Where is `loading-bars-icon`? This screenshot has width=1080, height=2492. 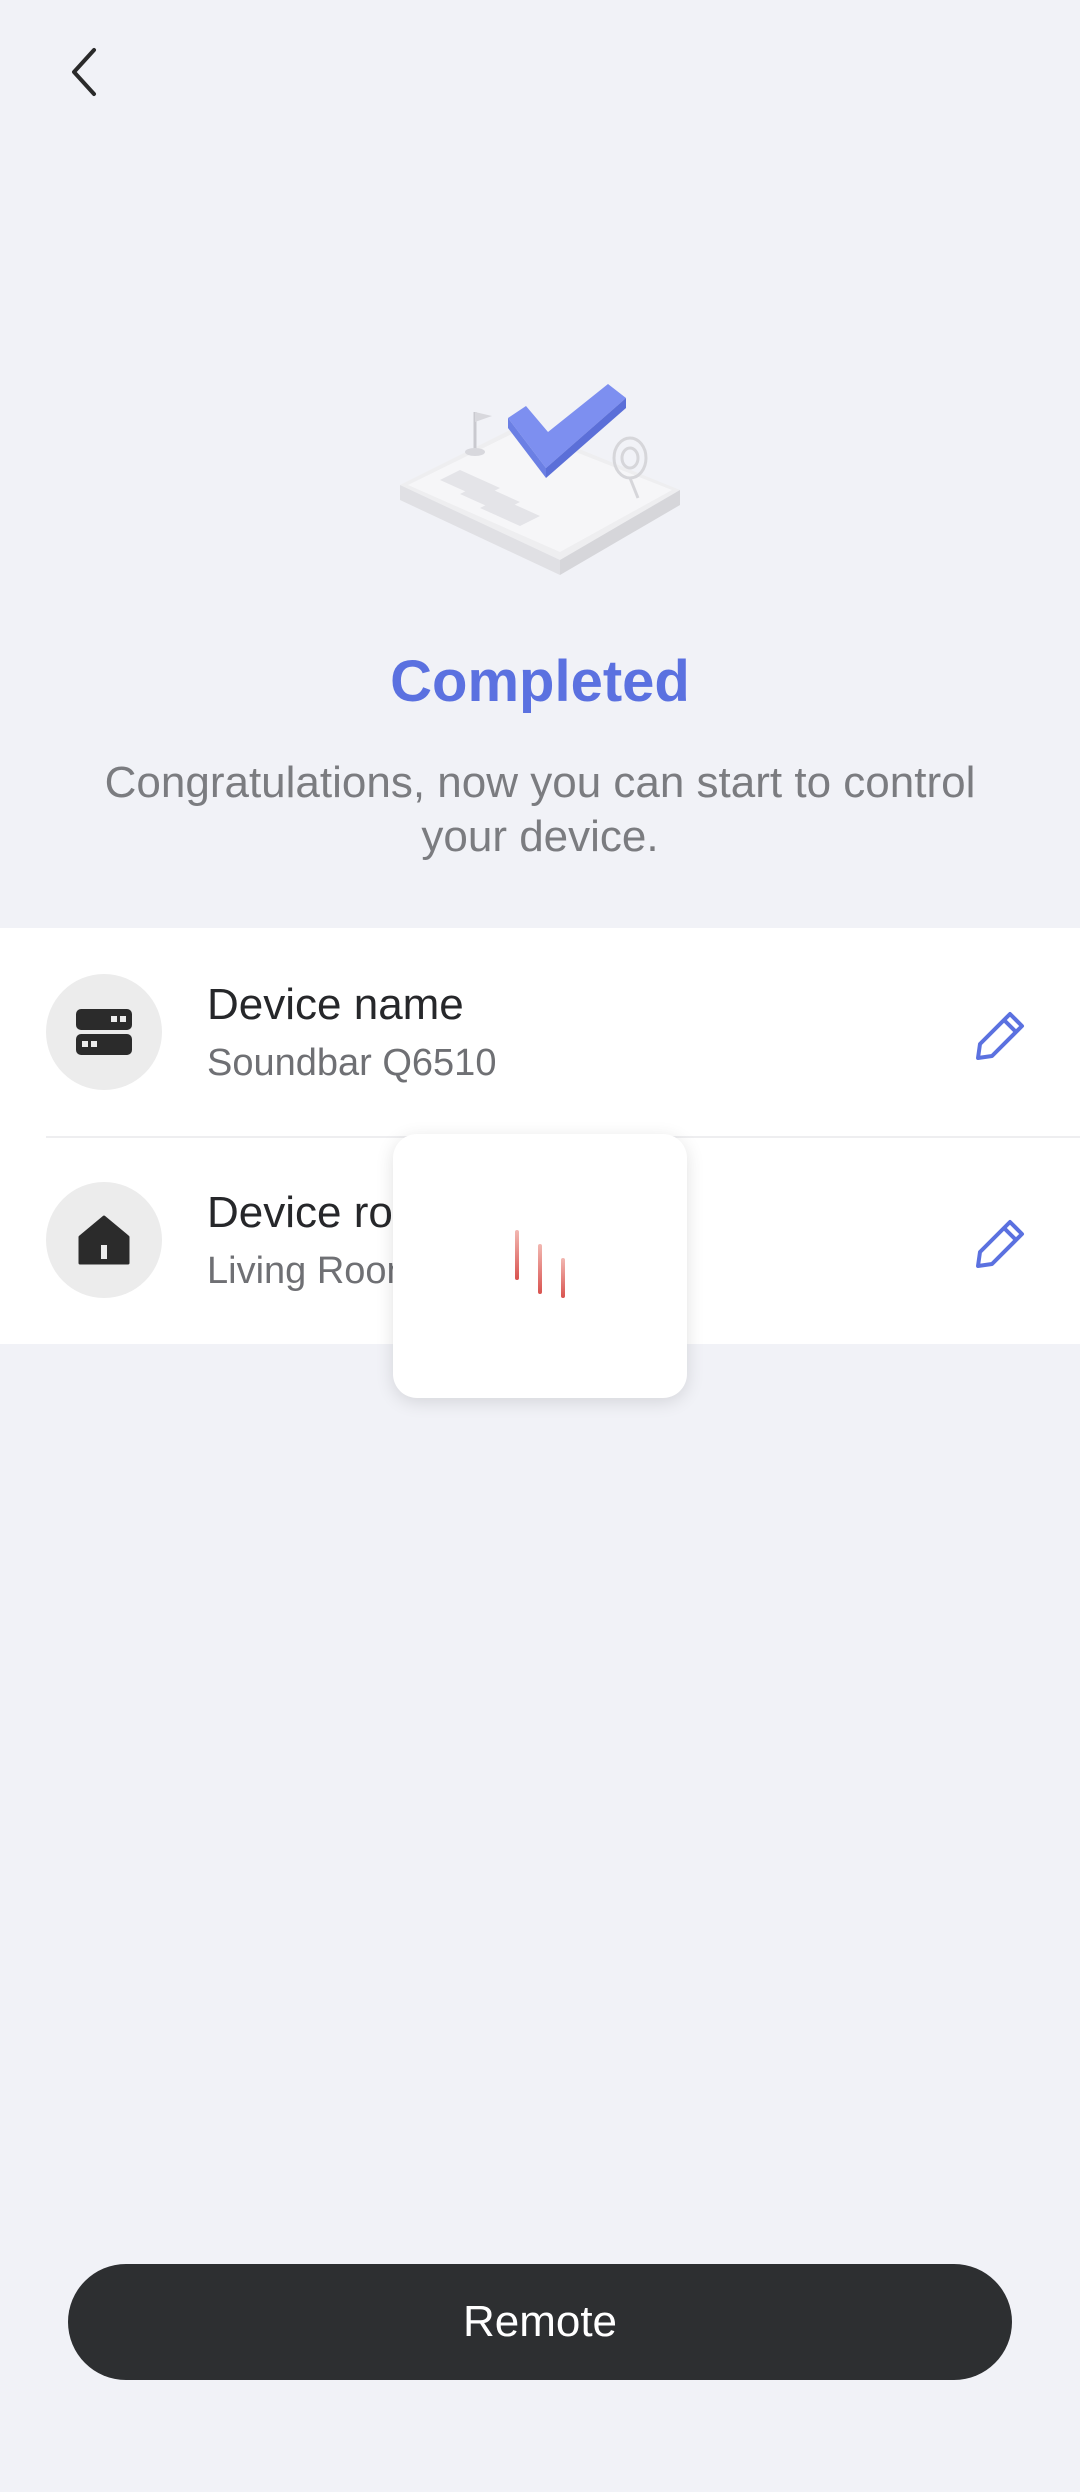 loading-bars-icon is located at coordinates (540, 1264).